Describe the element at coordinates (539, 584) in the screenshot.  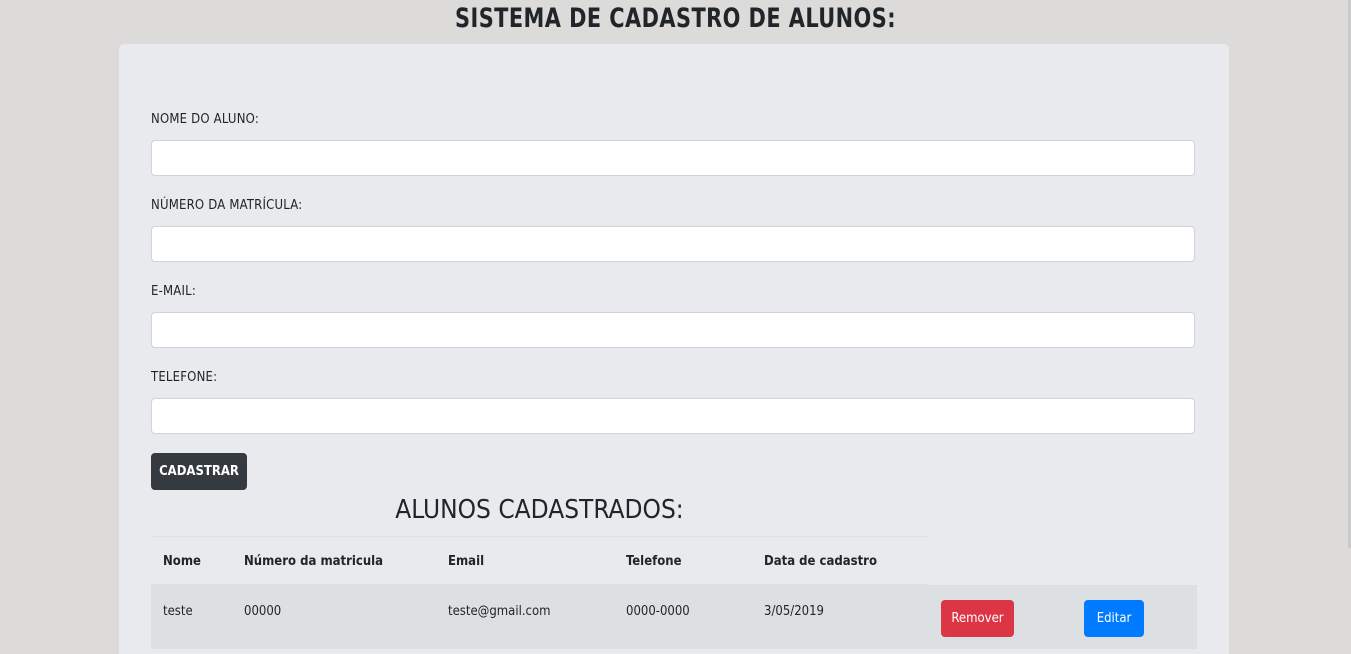
I see `table-header-divider` at that location.